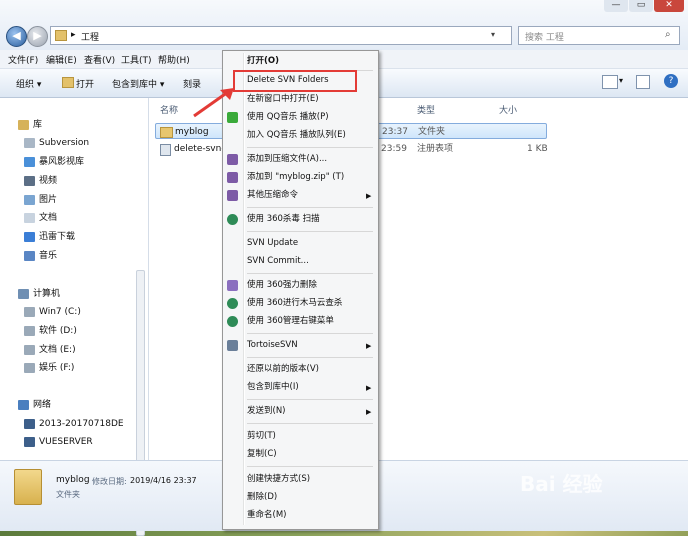  I want to click on include-library-button: 包含到库中 ▾, so click(138, 83).